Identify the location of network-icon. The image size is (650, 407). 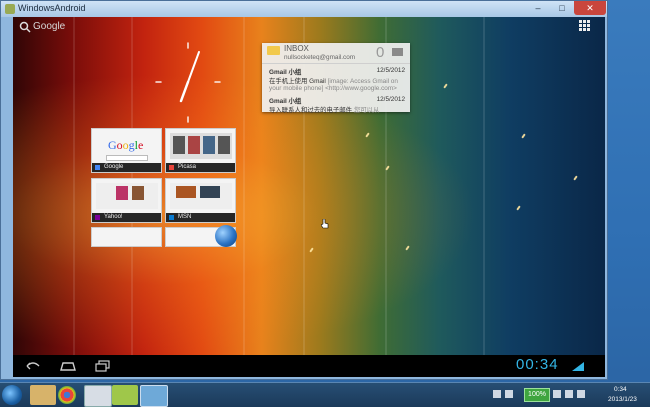
(557, 394).